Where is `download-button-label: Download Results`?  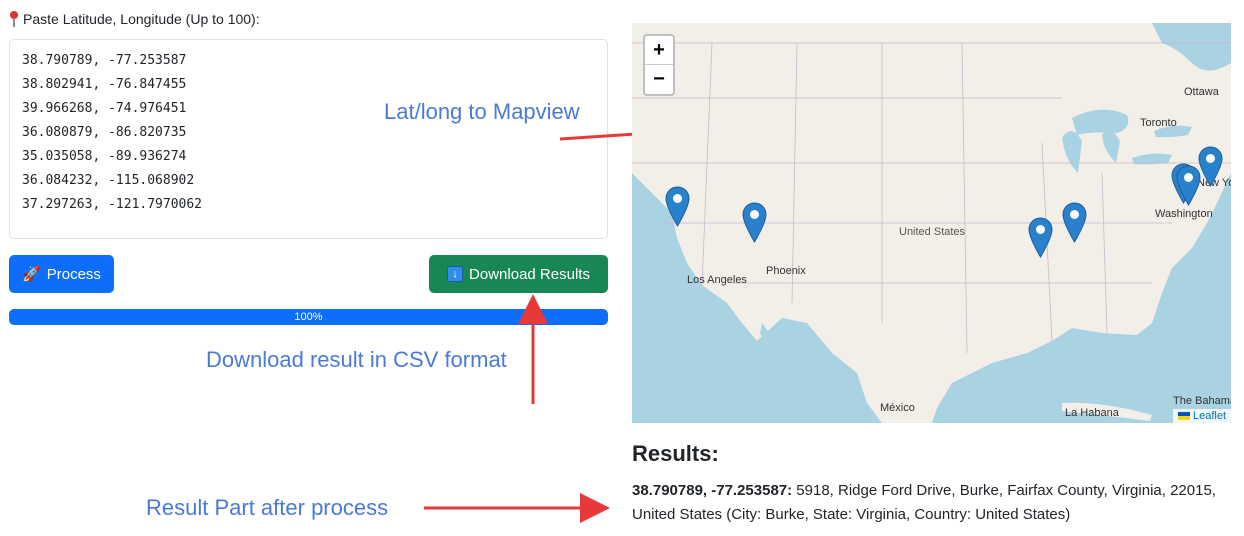
download-button-label: Download Results is located at coordinates (529, 274).